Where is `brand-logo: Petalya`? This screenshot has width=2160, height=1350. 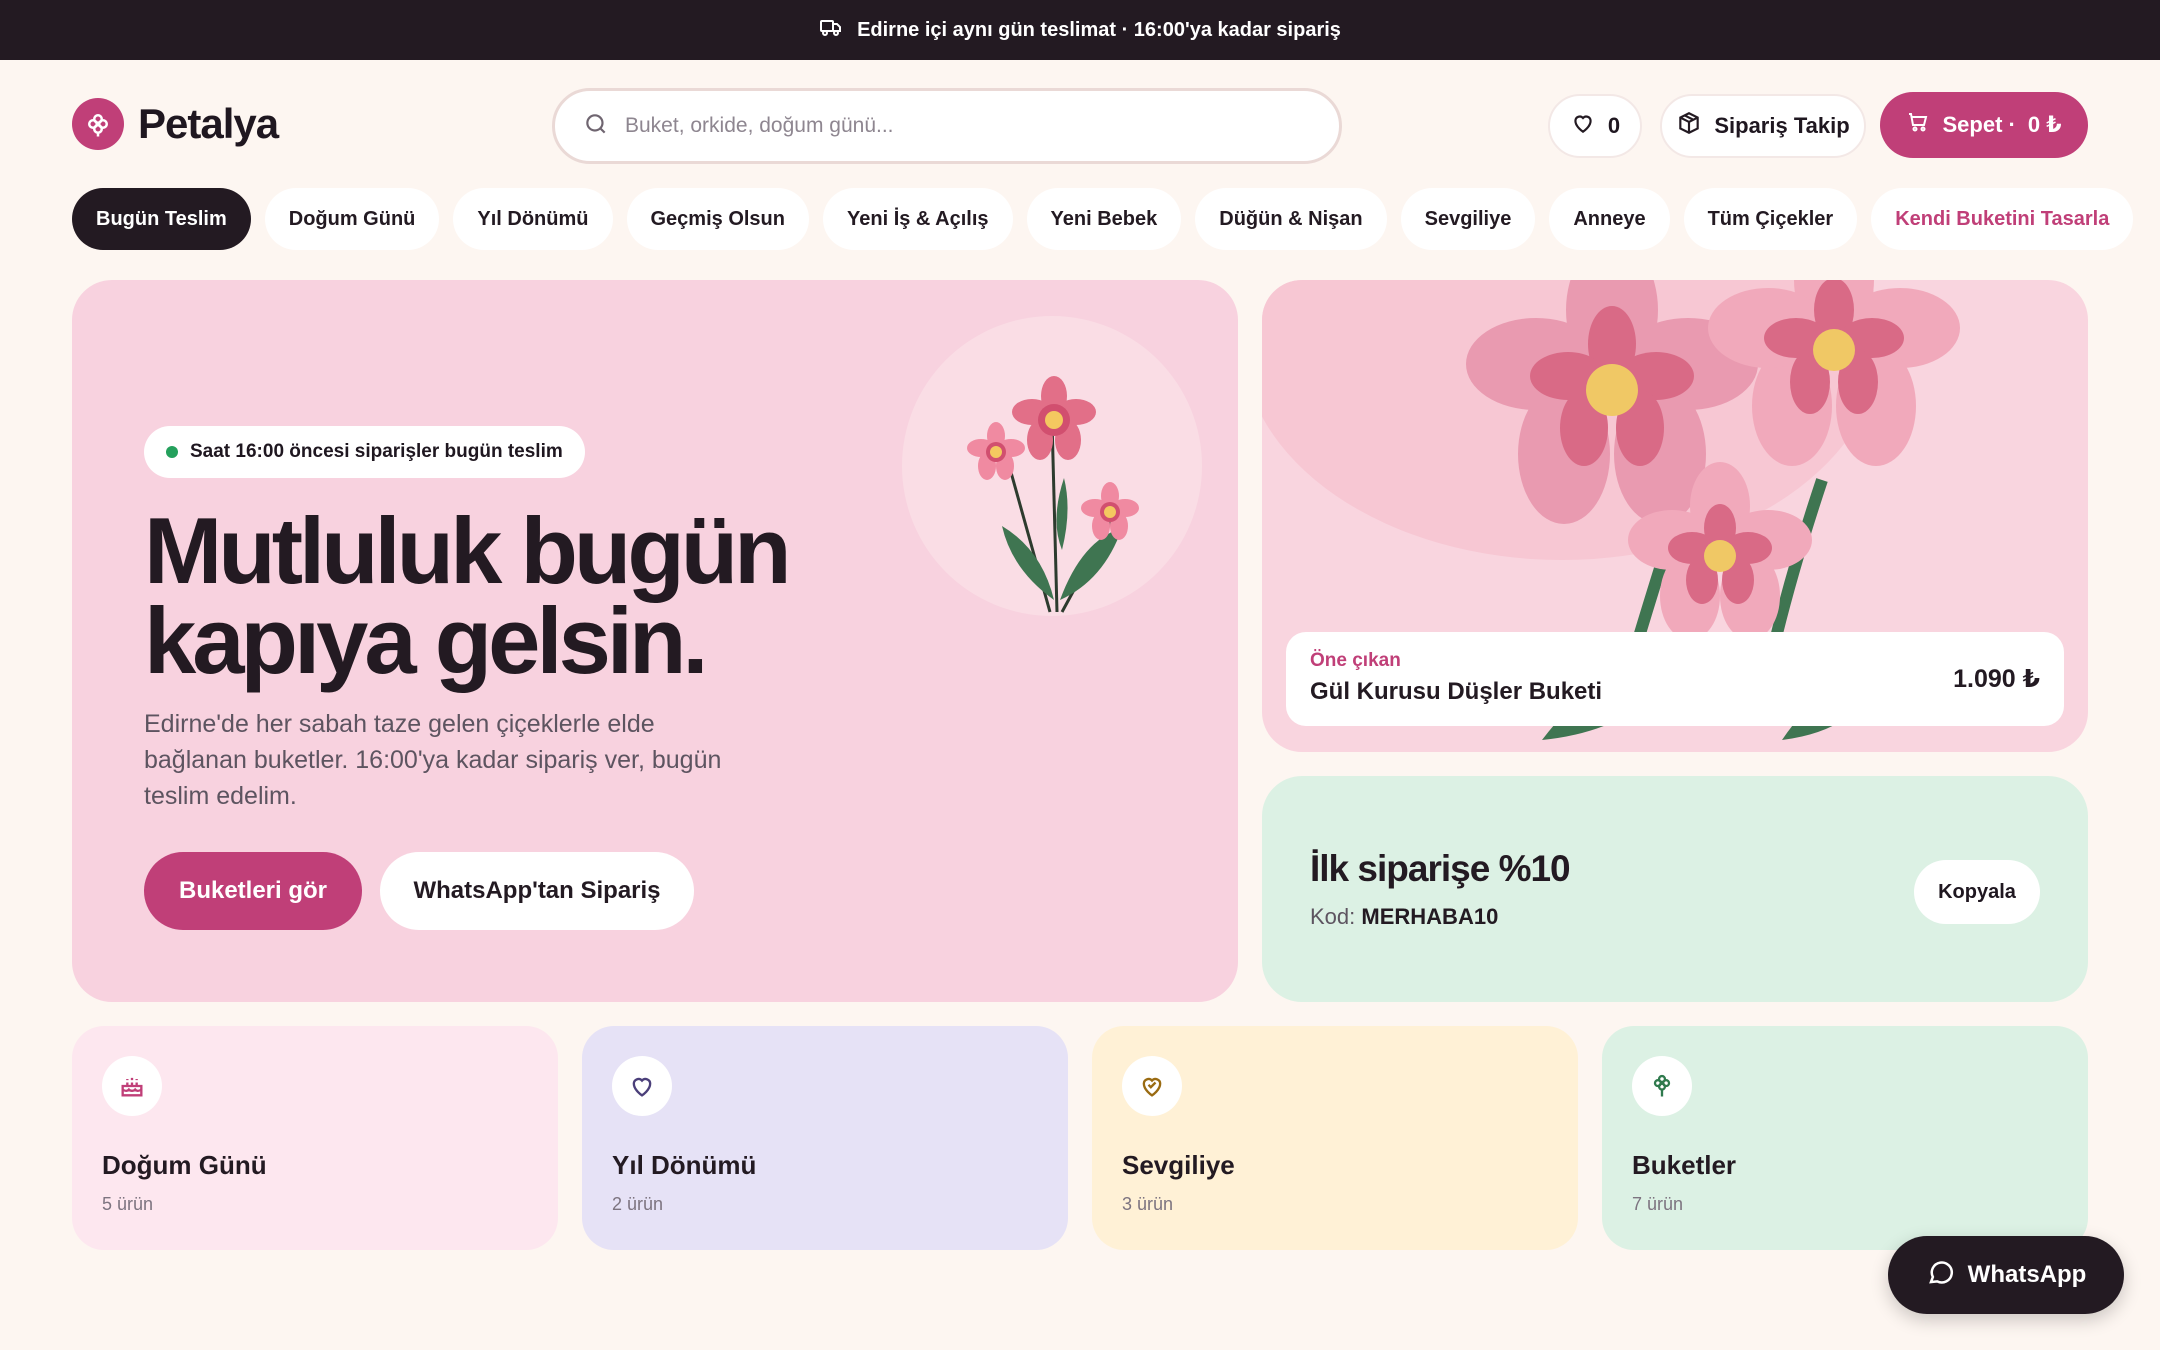
brand-logo: Petalya is located at coordinates (175, 124).